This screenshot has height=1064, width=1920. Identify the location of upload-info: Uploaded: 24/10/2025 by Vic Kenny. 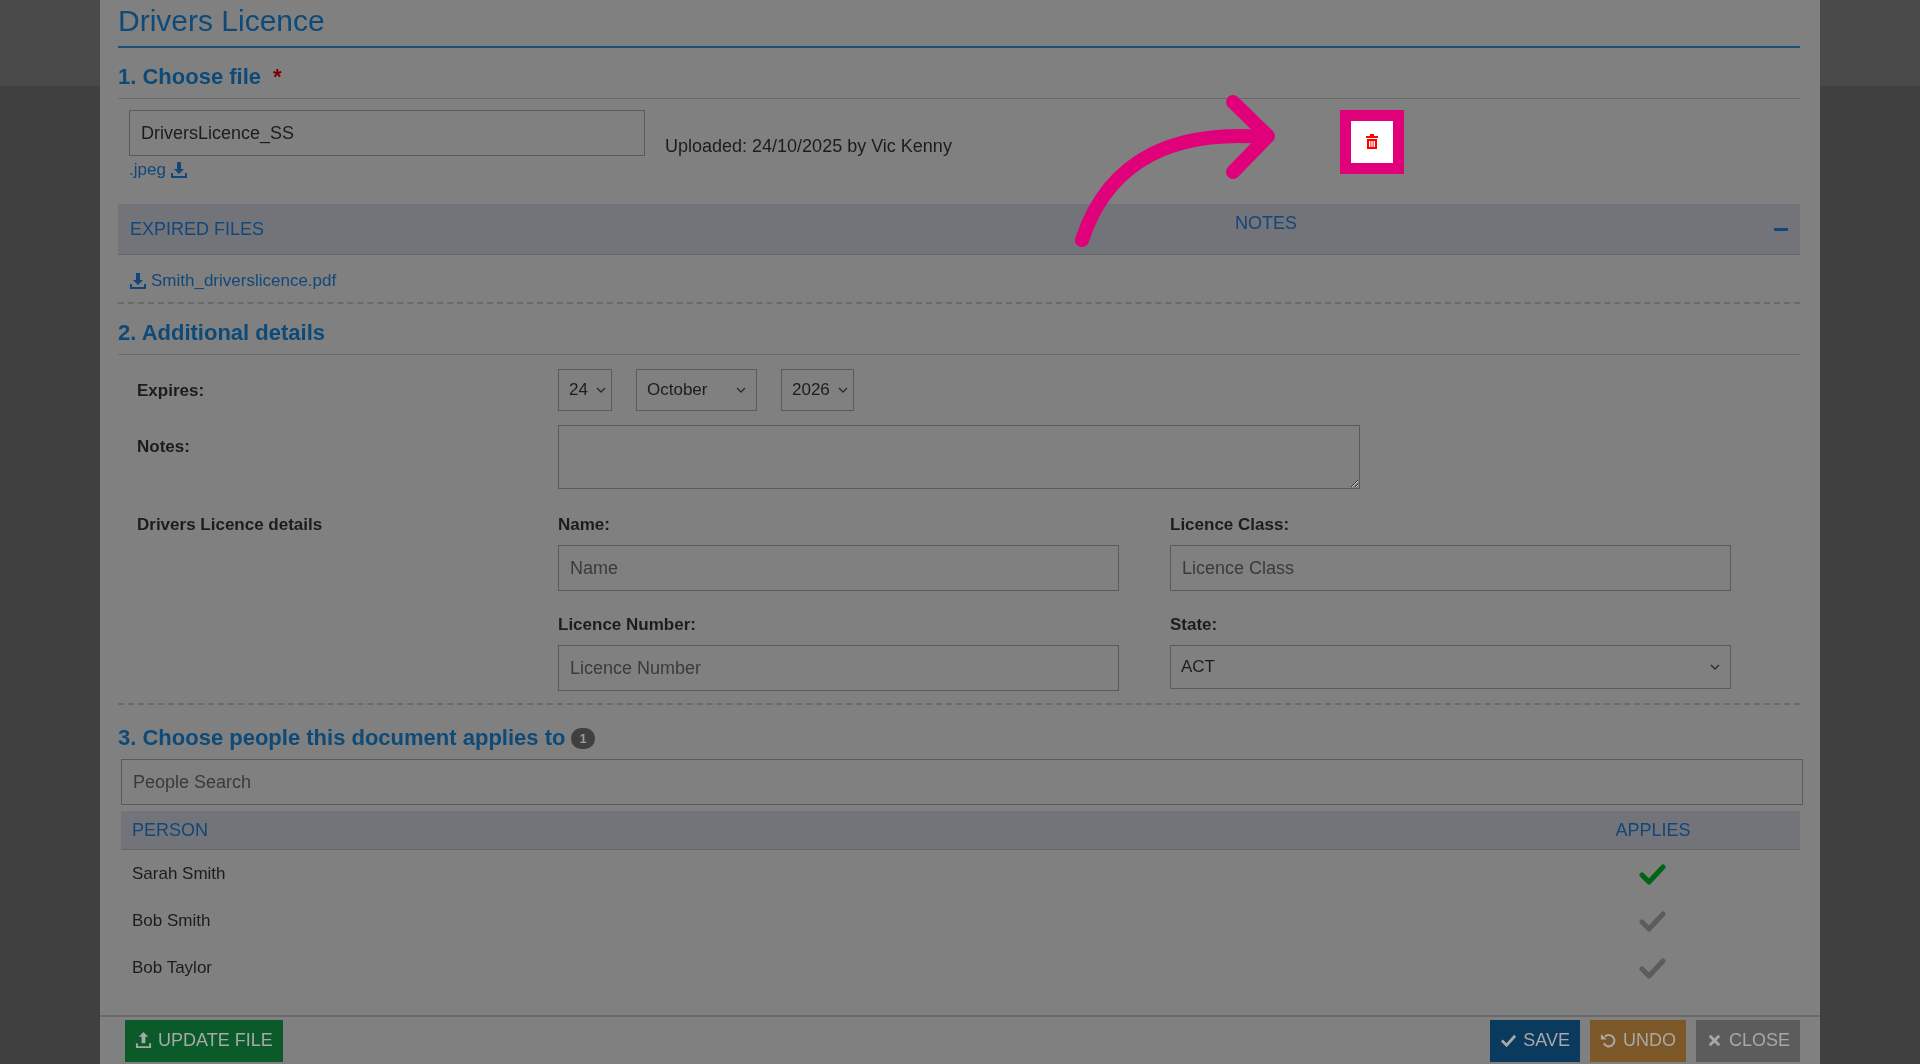
(809, 146).